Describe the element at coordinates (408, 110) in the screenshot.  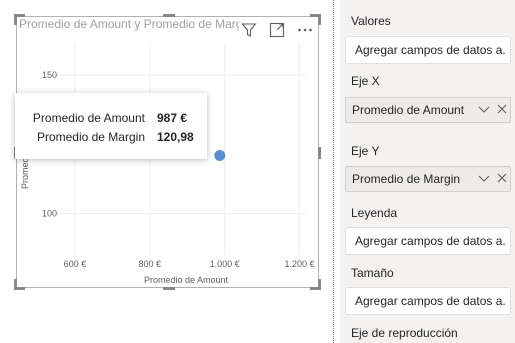
I see `field-name: Promedio de Amount` at that location.